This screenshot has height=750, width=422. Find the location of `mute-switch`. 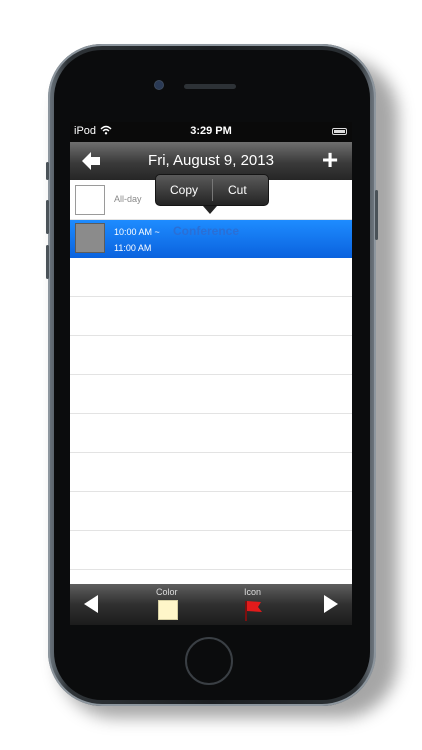

mute-switch is located at coordinates (47, 171).